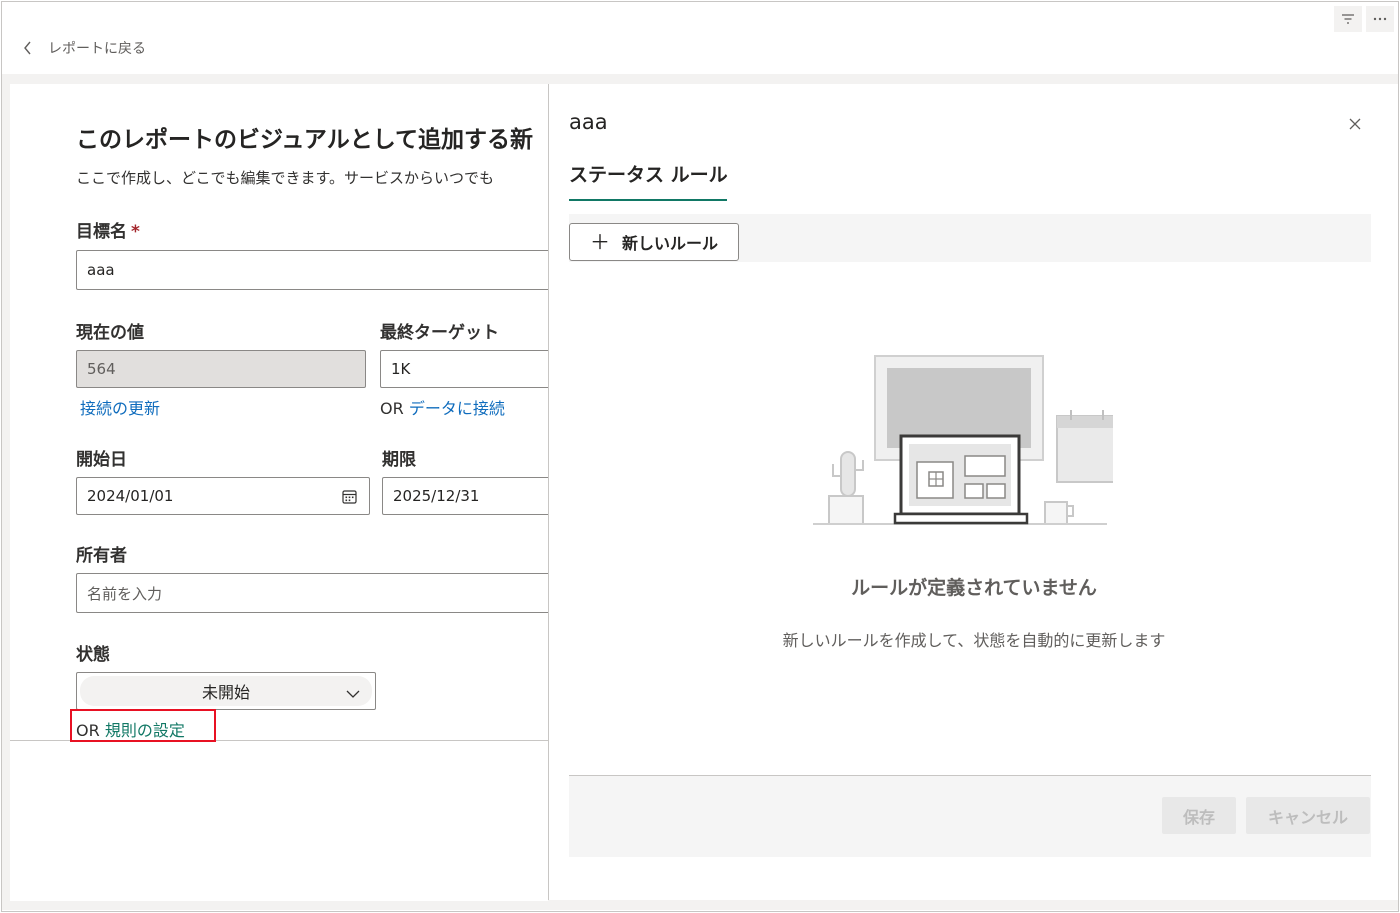 This screenshot has height=913, width=1400. Describe the element at coordinates (1308, 815) in the screenshot. I see `cancel-button: キャンセル` at that location.